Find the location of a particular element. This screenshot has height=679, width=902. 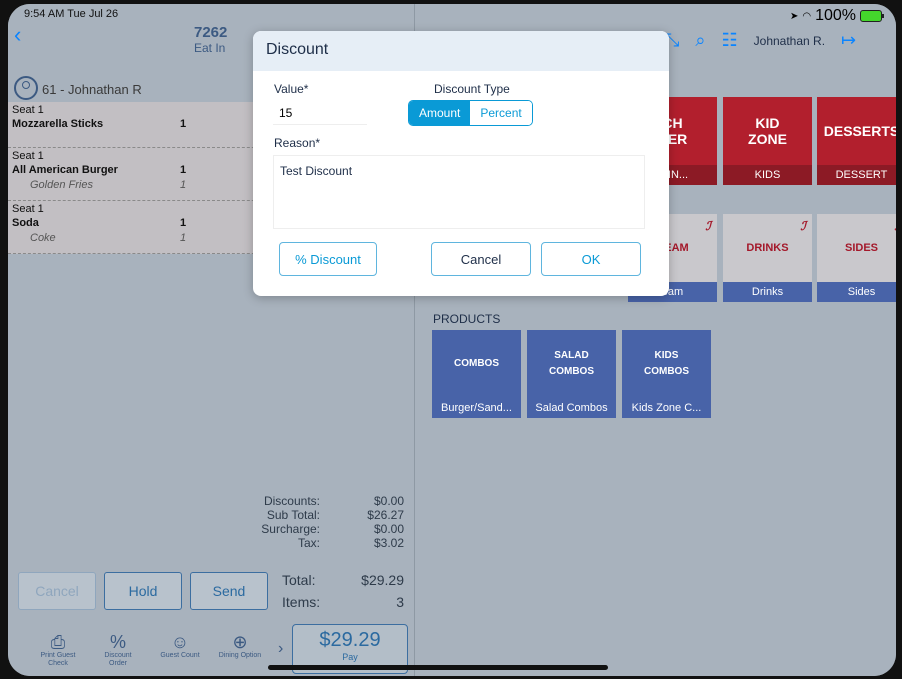

discount-order-tool: % Discount Order is located at coordinates (118, 650).